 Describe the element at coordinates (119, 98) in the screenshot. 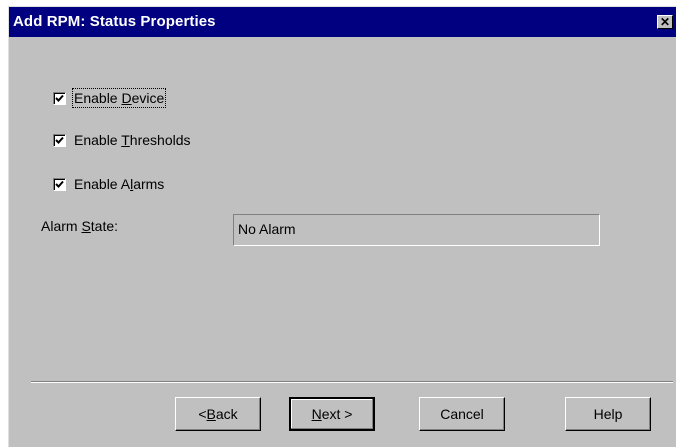

I see `enable-device-label: Enable Device` at that location.